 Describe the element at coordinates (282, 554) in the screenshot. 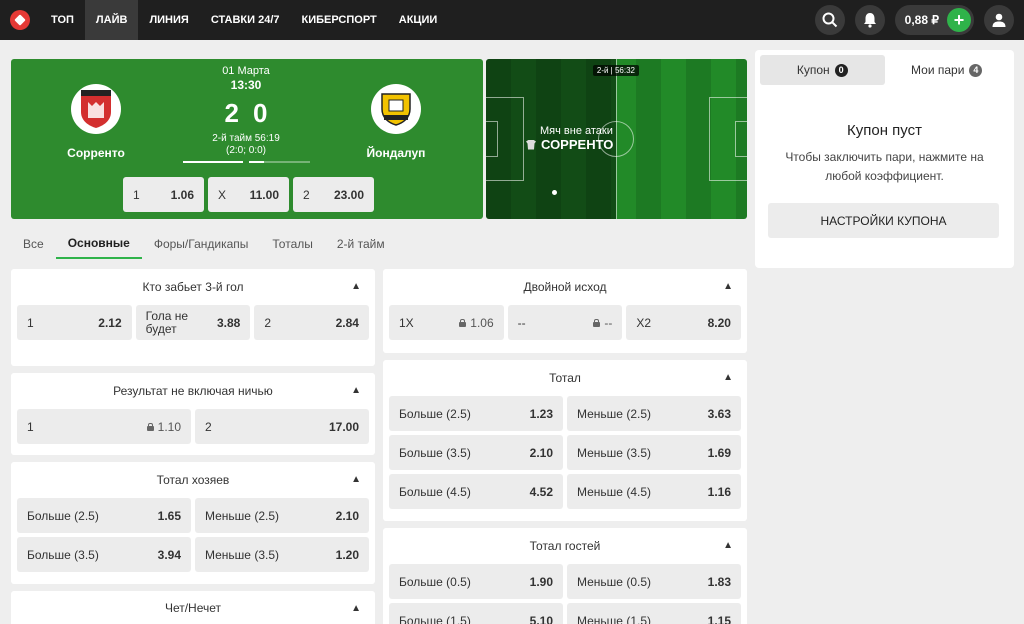

I see `bet-cell: Меньше (3.5) 1.20` at that location.